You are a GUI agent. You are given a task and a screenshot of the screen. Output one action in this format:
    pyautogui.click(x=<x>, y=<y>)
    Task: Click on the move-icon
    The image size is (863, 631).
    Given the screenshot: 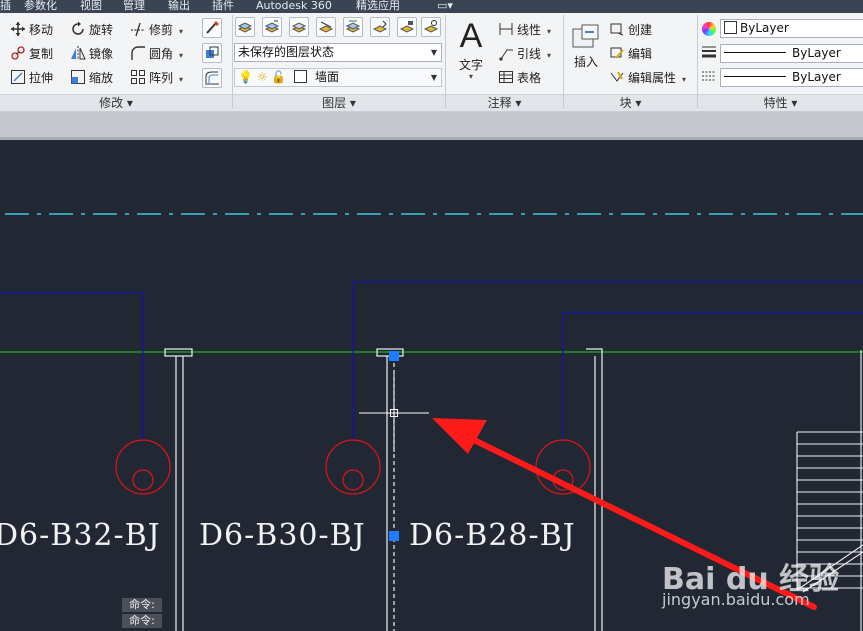 What is the action you would take?
    pyautogui.click(x=18, y=29)
    